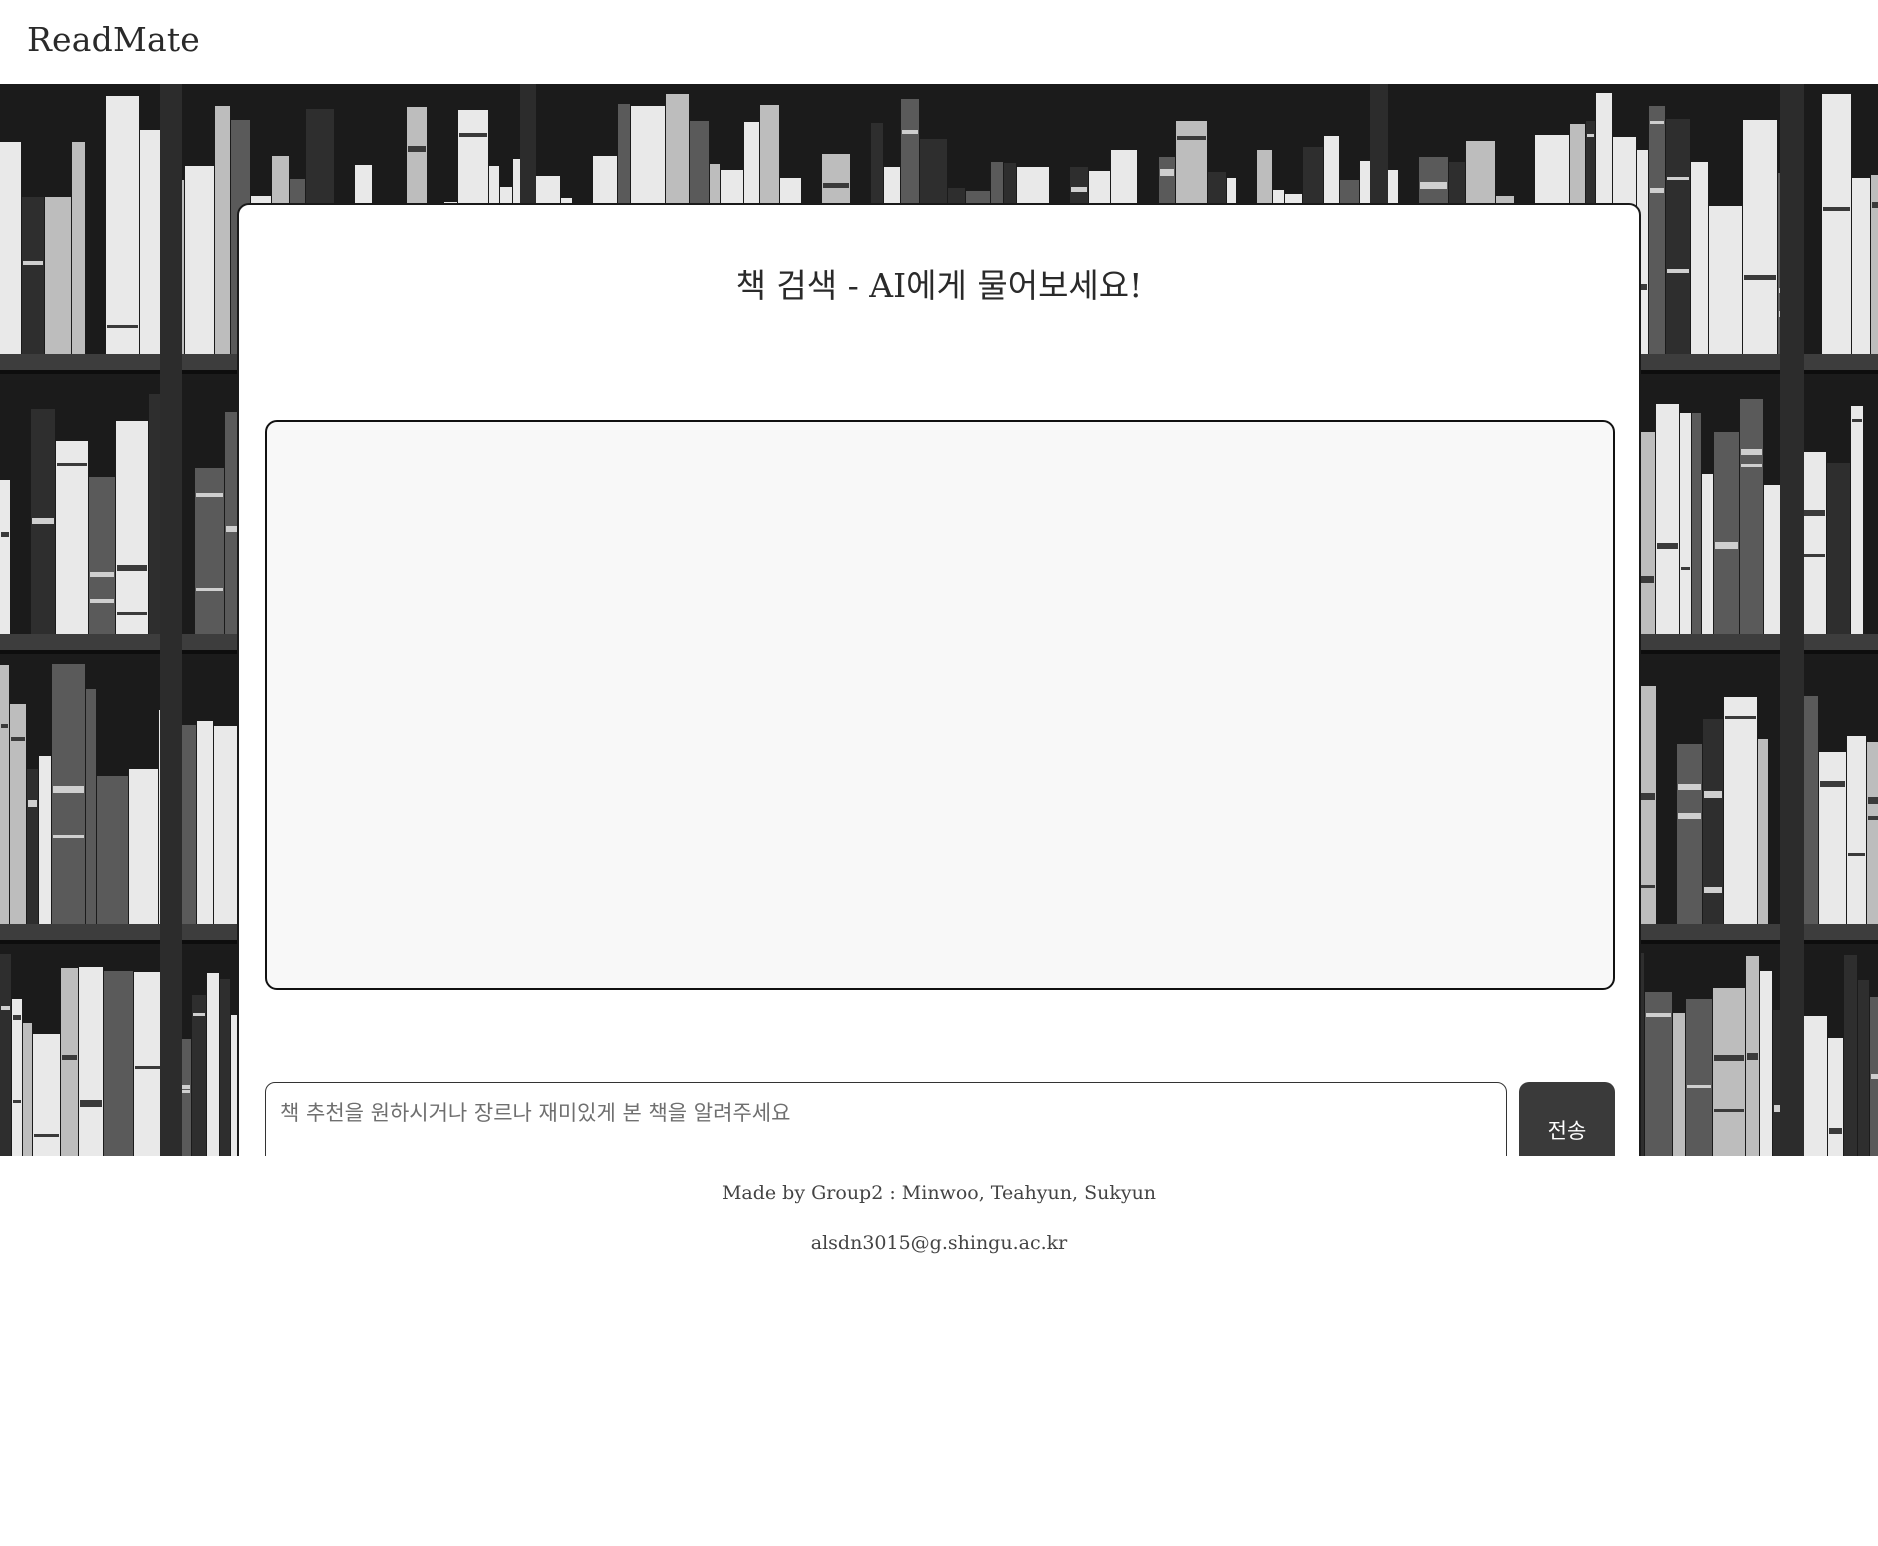 Image resolution: width=1878 pixels, height=1546 pixels. I want to click on brand-logo: ReadMate, so click(113, 39).